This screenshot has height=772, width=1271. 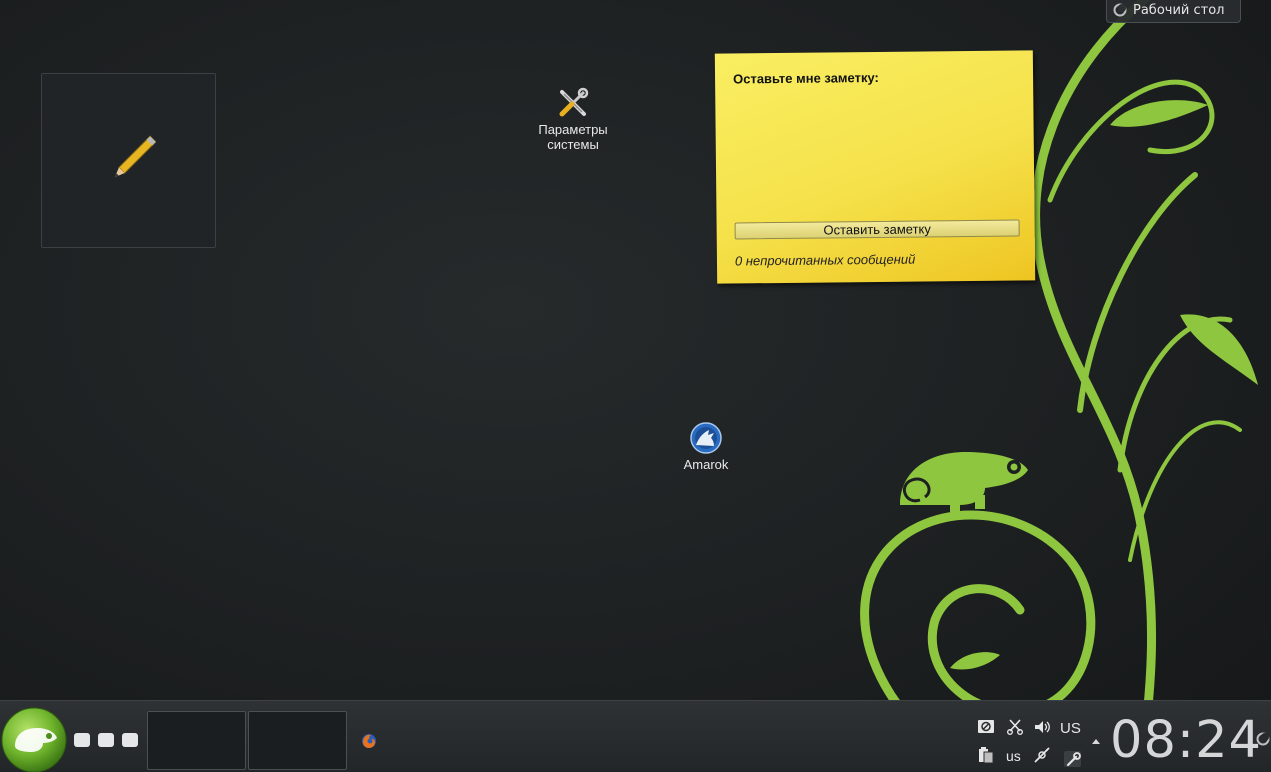 What do you see at coordinates (1186, 741) in the screenshot?
I see `digital-clock: 08:24` at bounding box center [1186, 741].